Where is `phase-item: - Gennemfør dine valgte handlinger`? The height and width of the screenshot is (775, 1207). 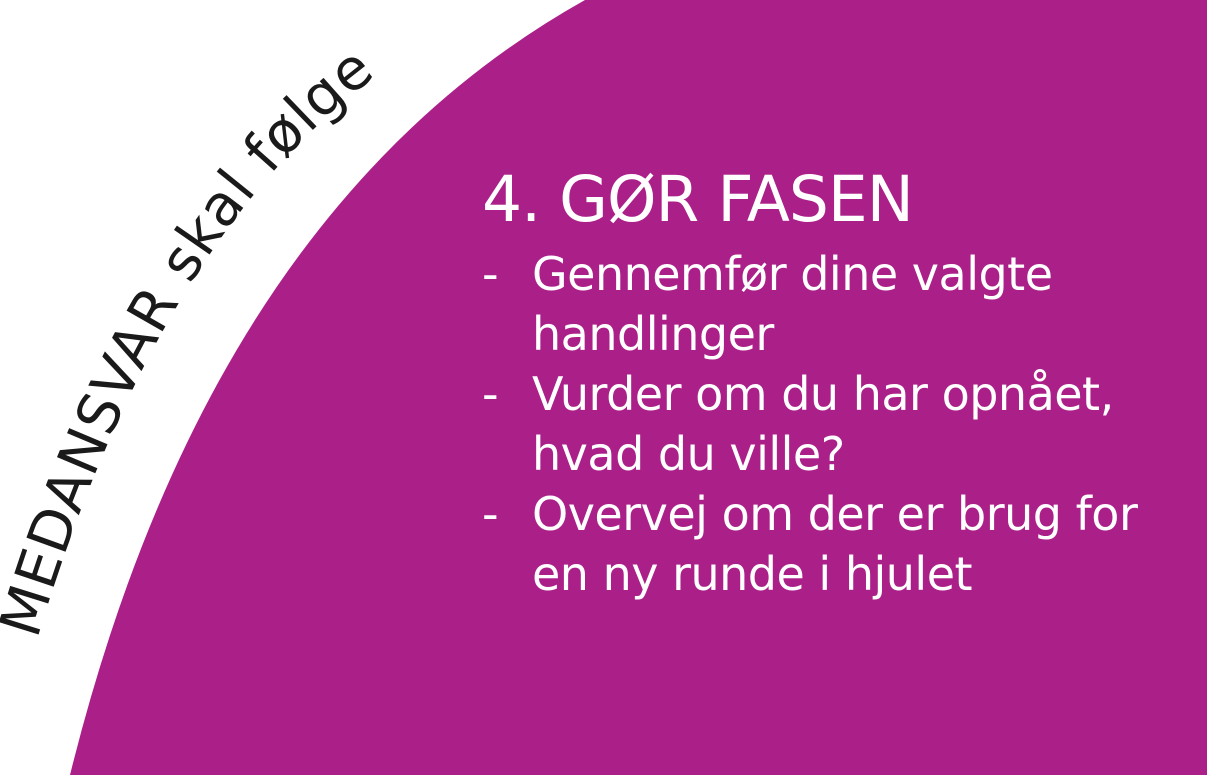 phase-item: - Gennemfør dine valgte handlinger is located at coordinates (842, 304).